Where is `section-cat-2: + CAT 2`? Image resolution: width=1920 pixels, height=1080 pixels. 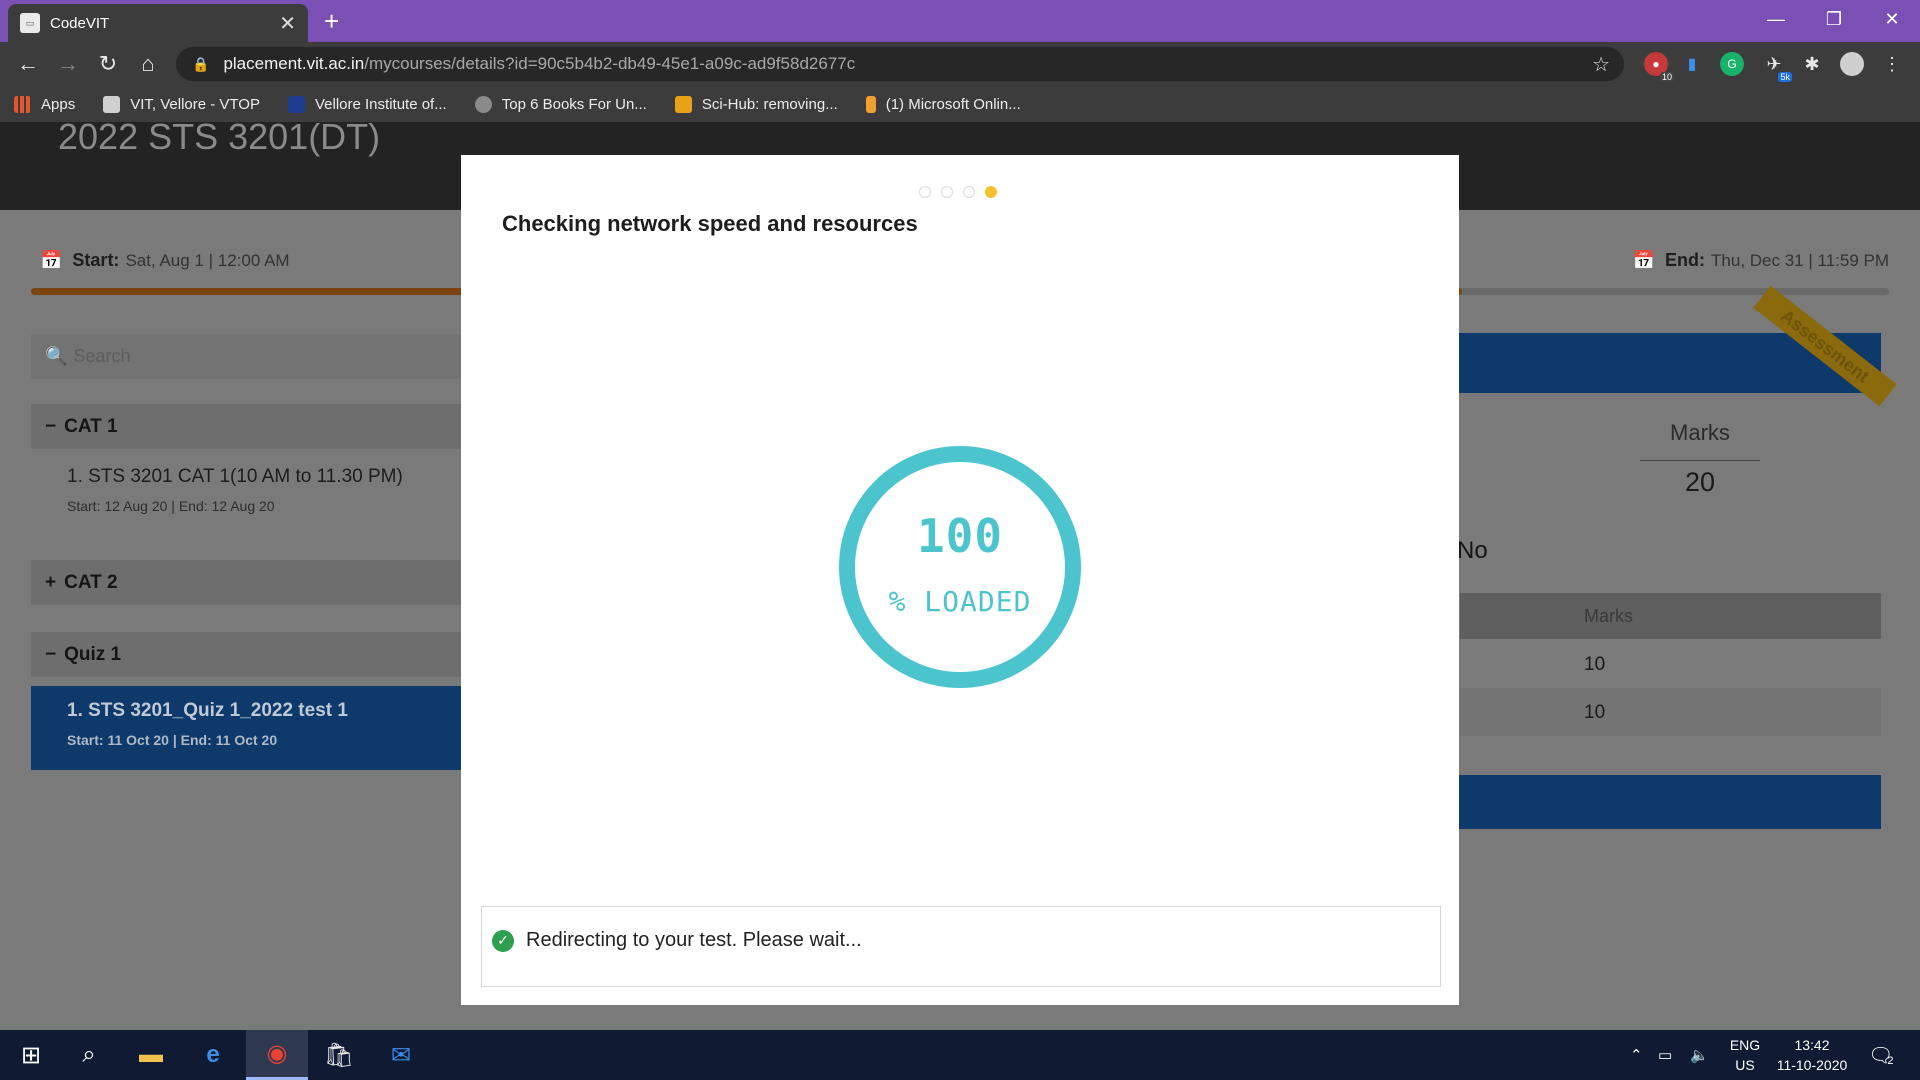 section-cat-2: + CAT 2 is located at coordinates (261, 582).